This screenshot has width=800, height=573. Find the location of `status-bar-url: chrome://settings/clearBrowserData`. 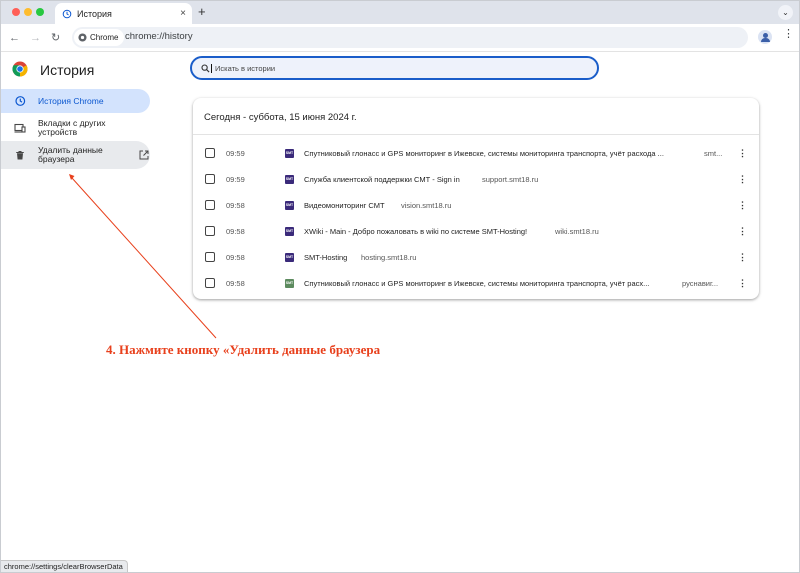

status-bar-url: chrome://settings/clearBrowserData is located at coordinates (64, 566).